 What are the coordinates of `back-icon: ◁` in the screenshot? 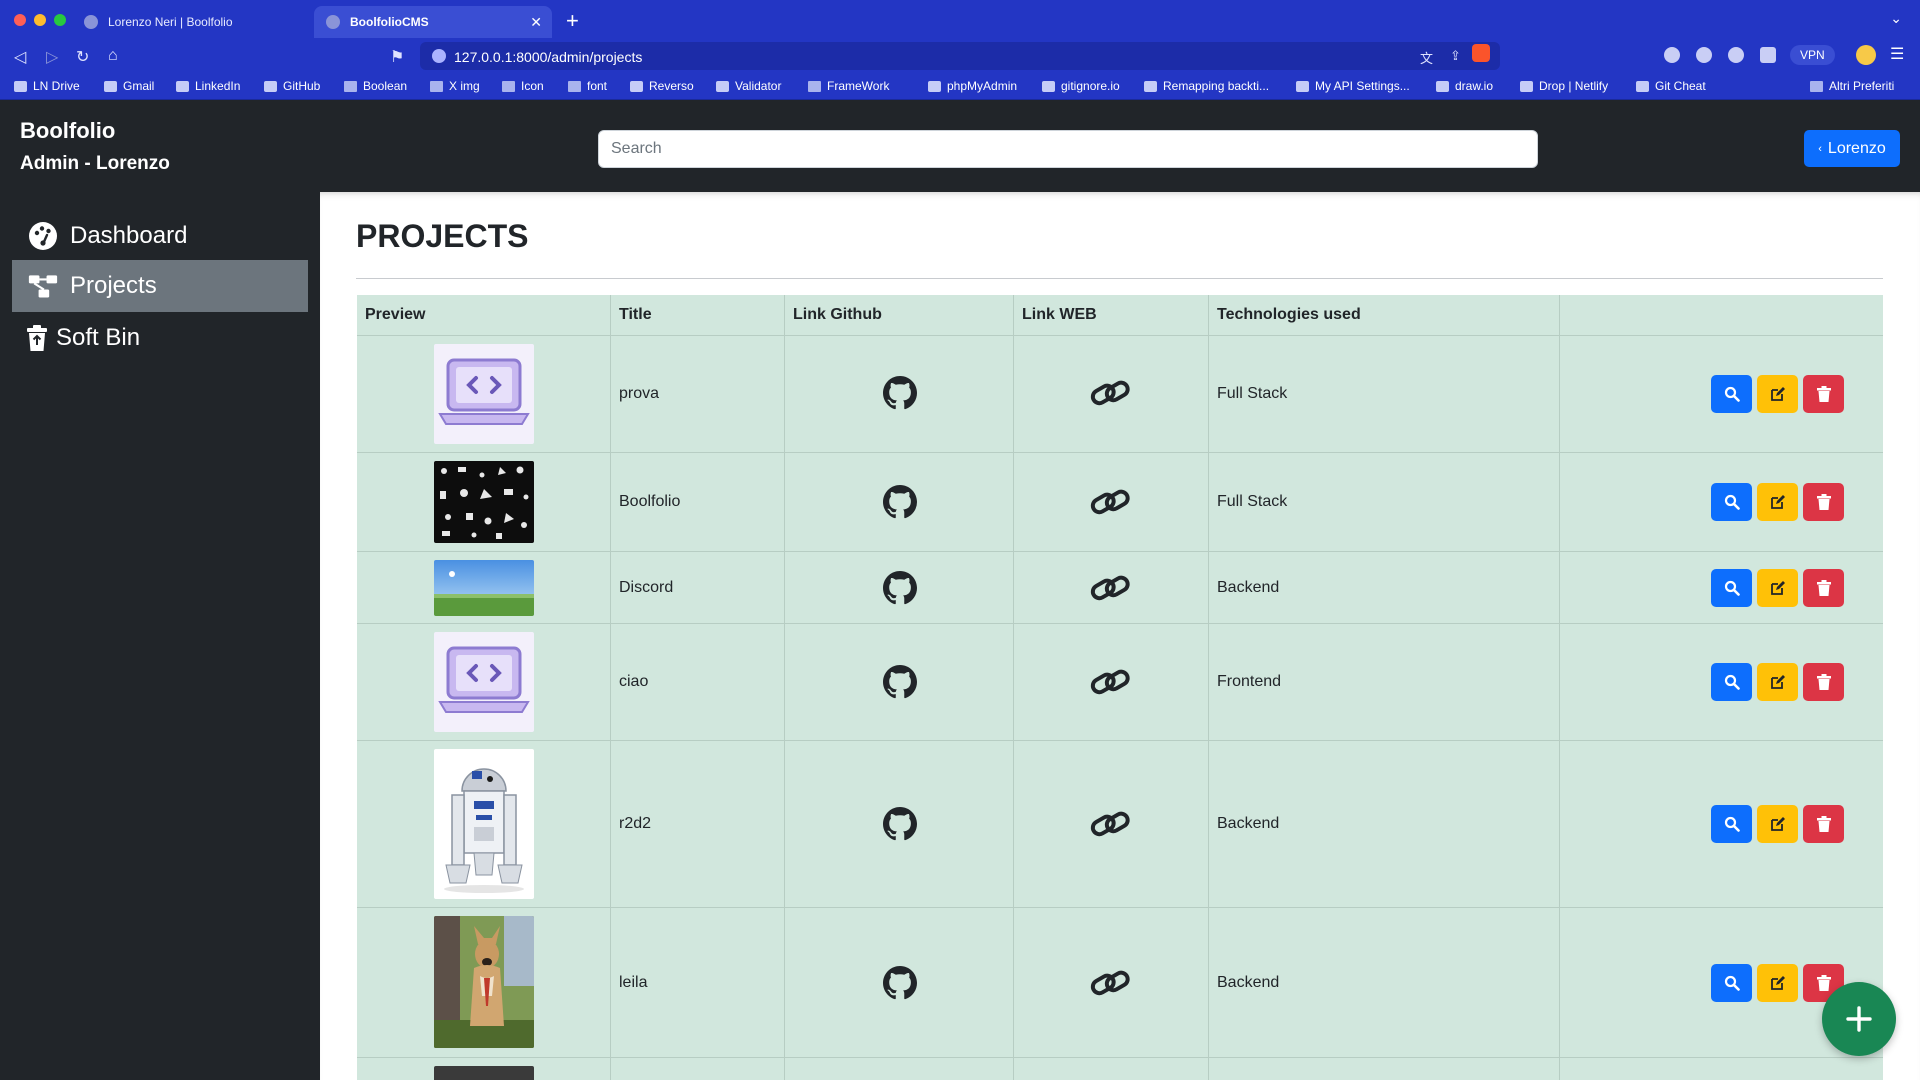 It's located at (20, 57).